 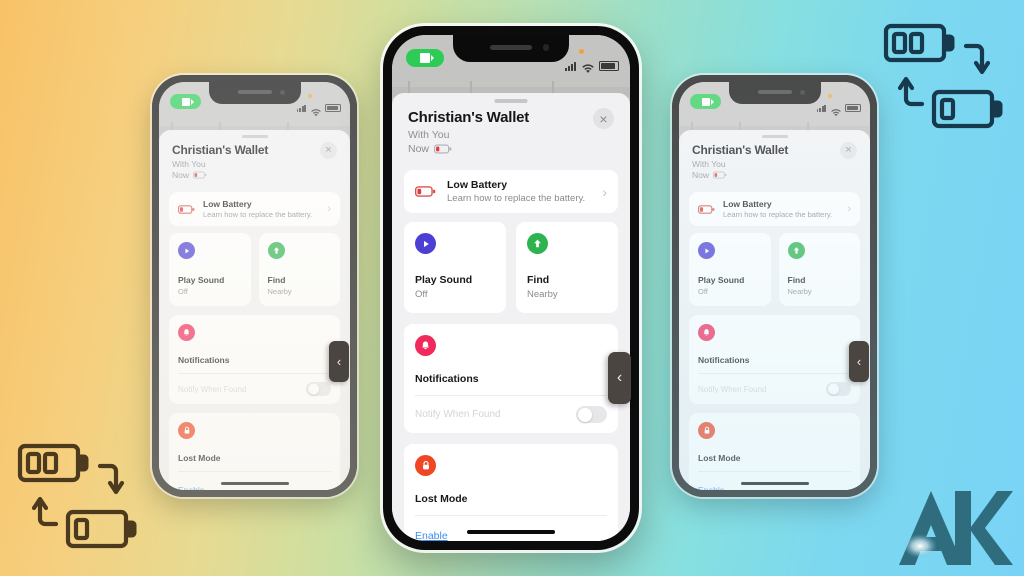 I want to click on notifications-card: Notifications Notify When Found, so click(x=511, y=378).